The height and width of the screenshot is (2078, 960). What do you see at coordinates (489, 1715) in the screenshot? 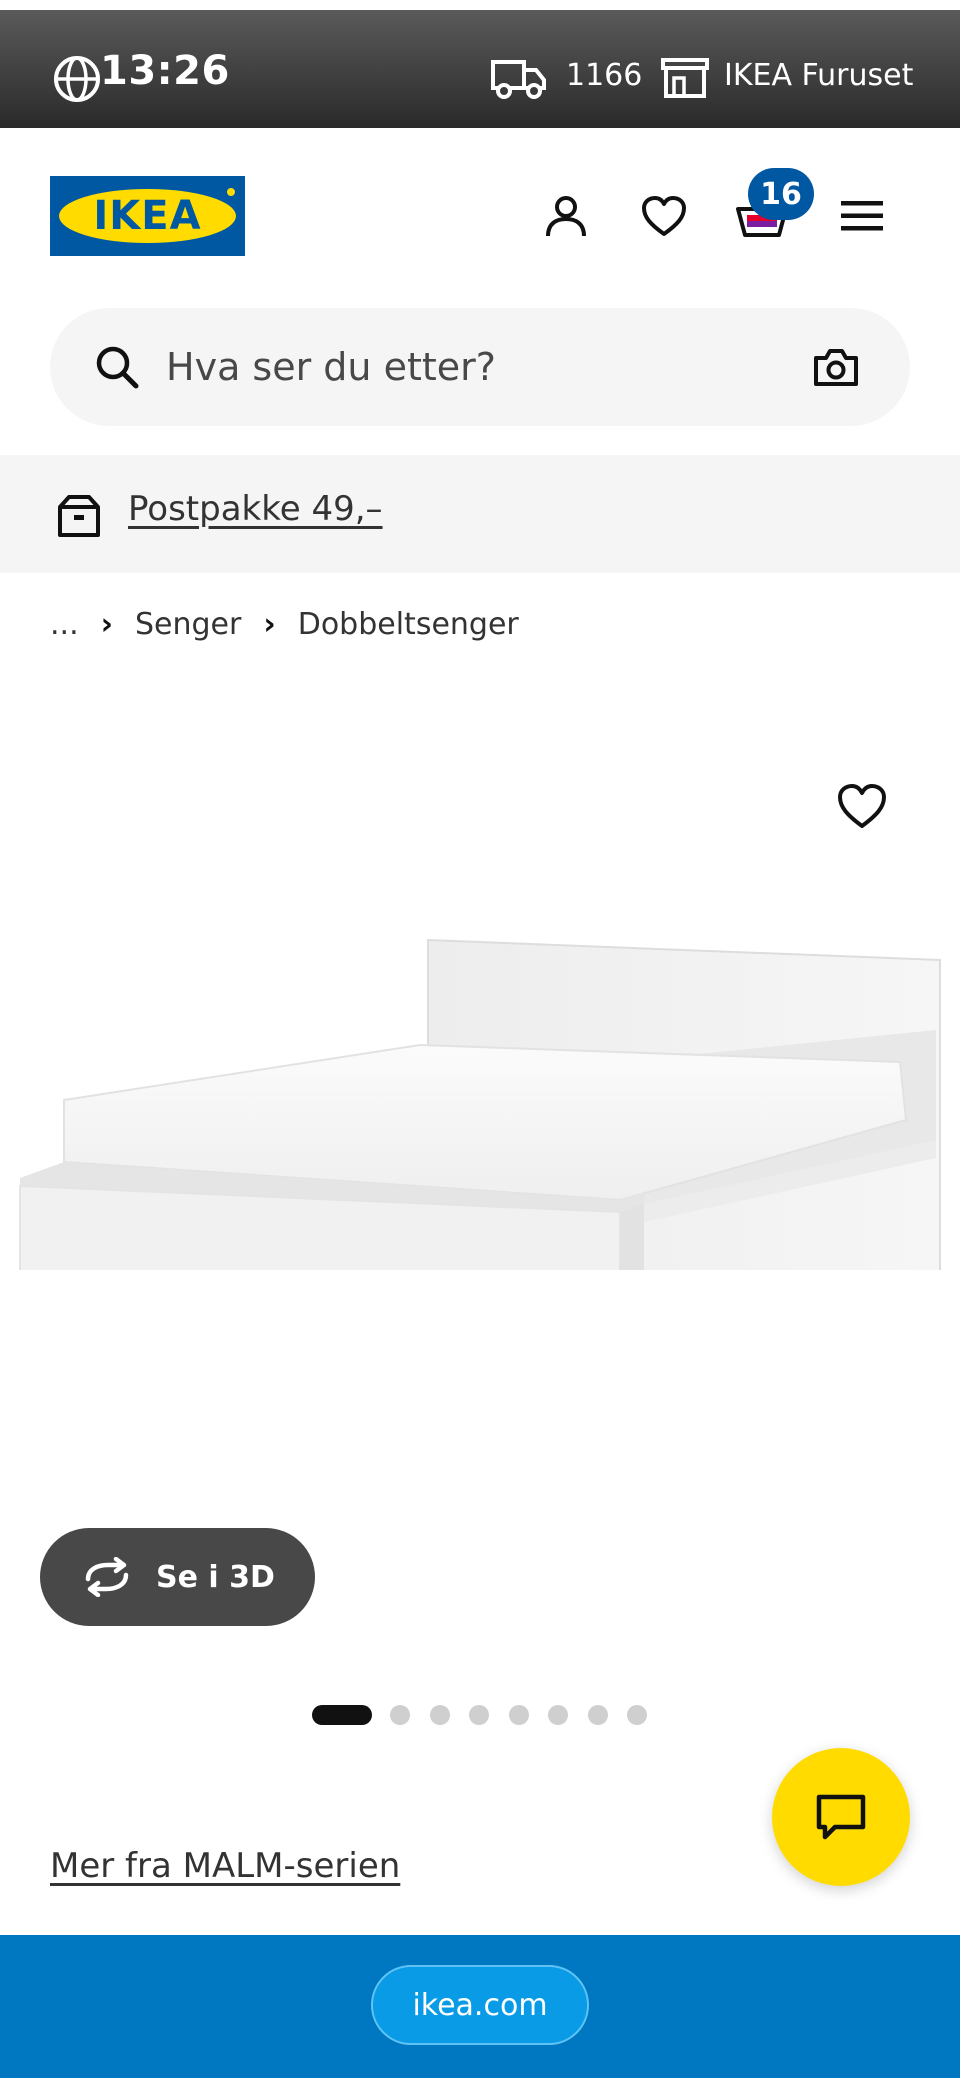
I see `image-carousel-indicator` at bounding box center [489, 1715].